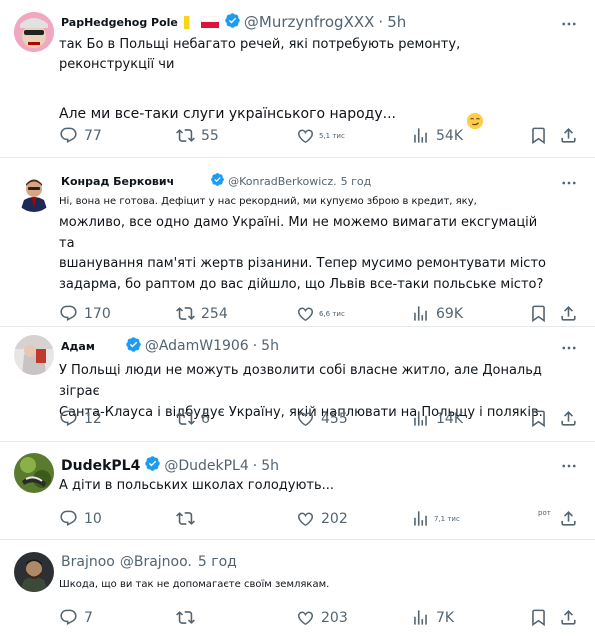 This screenshot has height=637, width=595. Describe the element at coordinates (78, 346) in the screenshot. I see `display-name: Адам` at that location.